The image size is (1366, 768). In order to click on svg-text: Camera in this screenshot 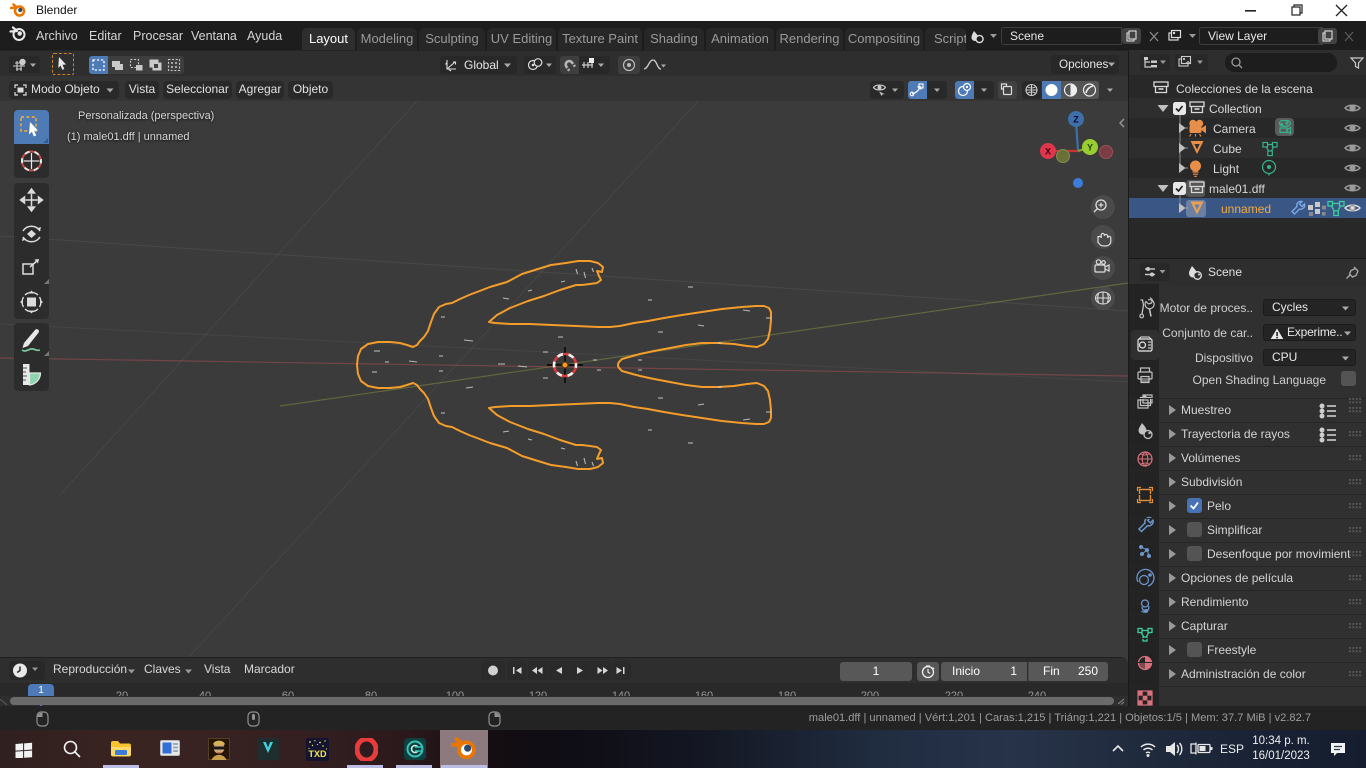, I will do `click(1234, 129)`.